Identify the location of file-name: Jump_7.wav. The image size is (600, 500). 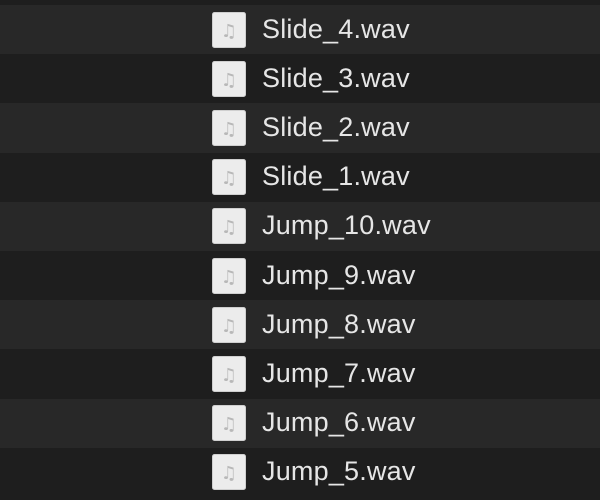
(339, 372).